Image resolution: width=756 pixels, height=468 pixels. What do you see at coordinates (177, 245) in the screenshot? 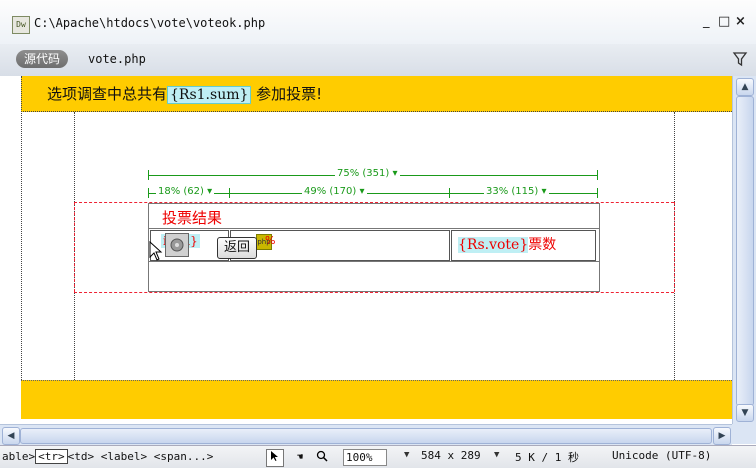
I see `plugin-icon` at bounding box center [177, 245].